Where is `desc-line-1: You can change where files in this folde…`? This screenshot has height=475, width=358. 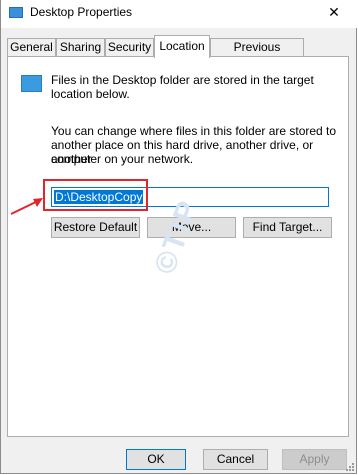 desc-line-1: You can change where files in this folde… is located at coordinates (194, 131).